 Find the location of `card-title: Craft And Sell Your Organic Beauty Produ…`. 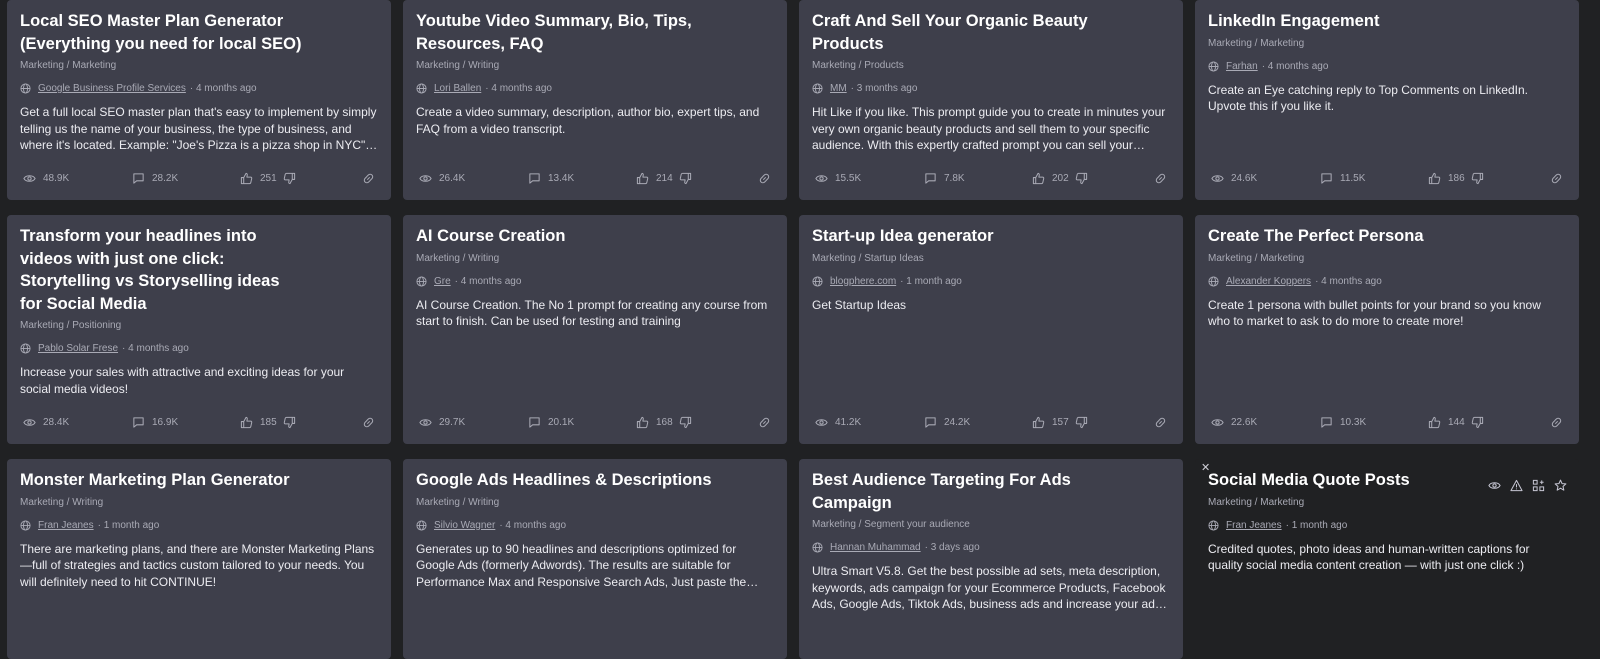

card-title: Craft And Sell Your Organic Beauty Produ… is located at coordinates (962, 32).